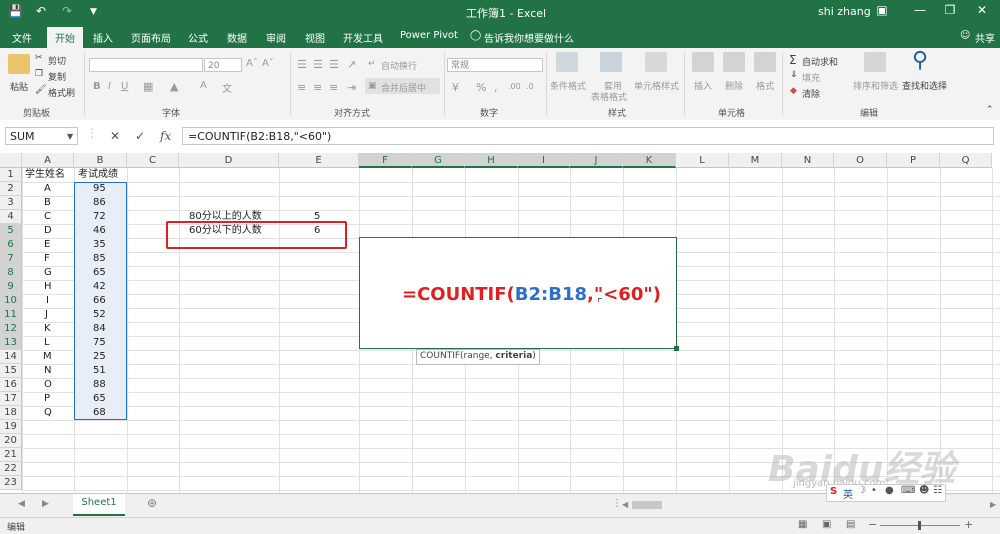  Describe the element at coordinates (920, 60) in the screenshot. I see `find-select-icon: ⚲` at that location.